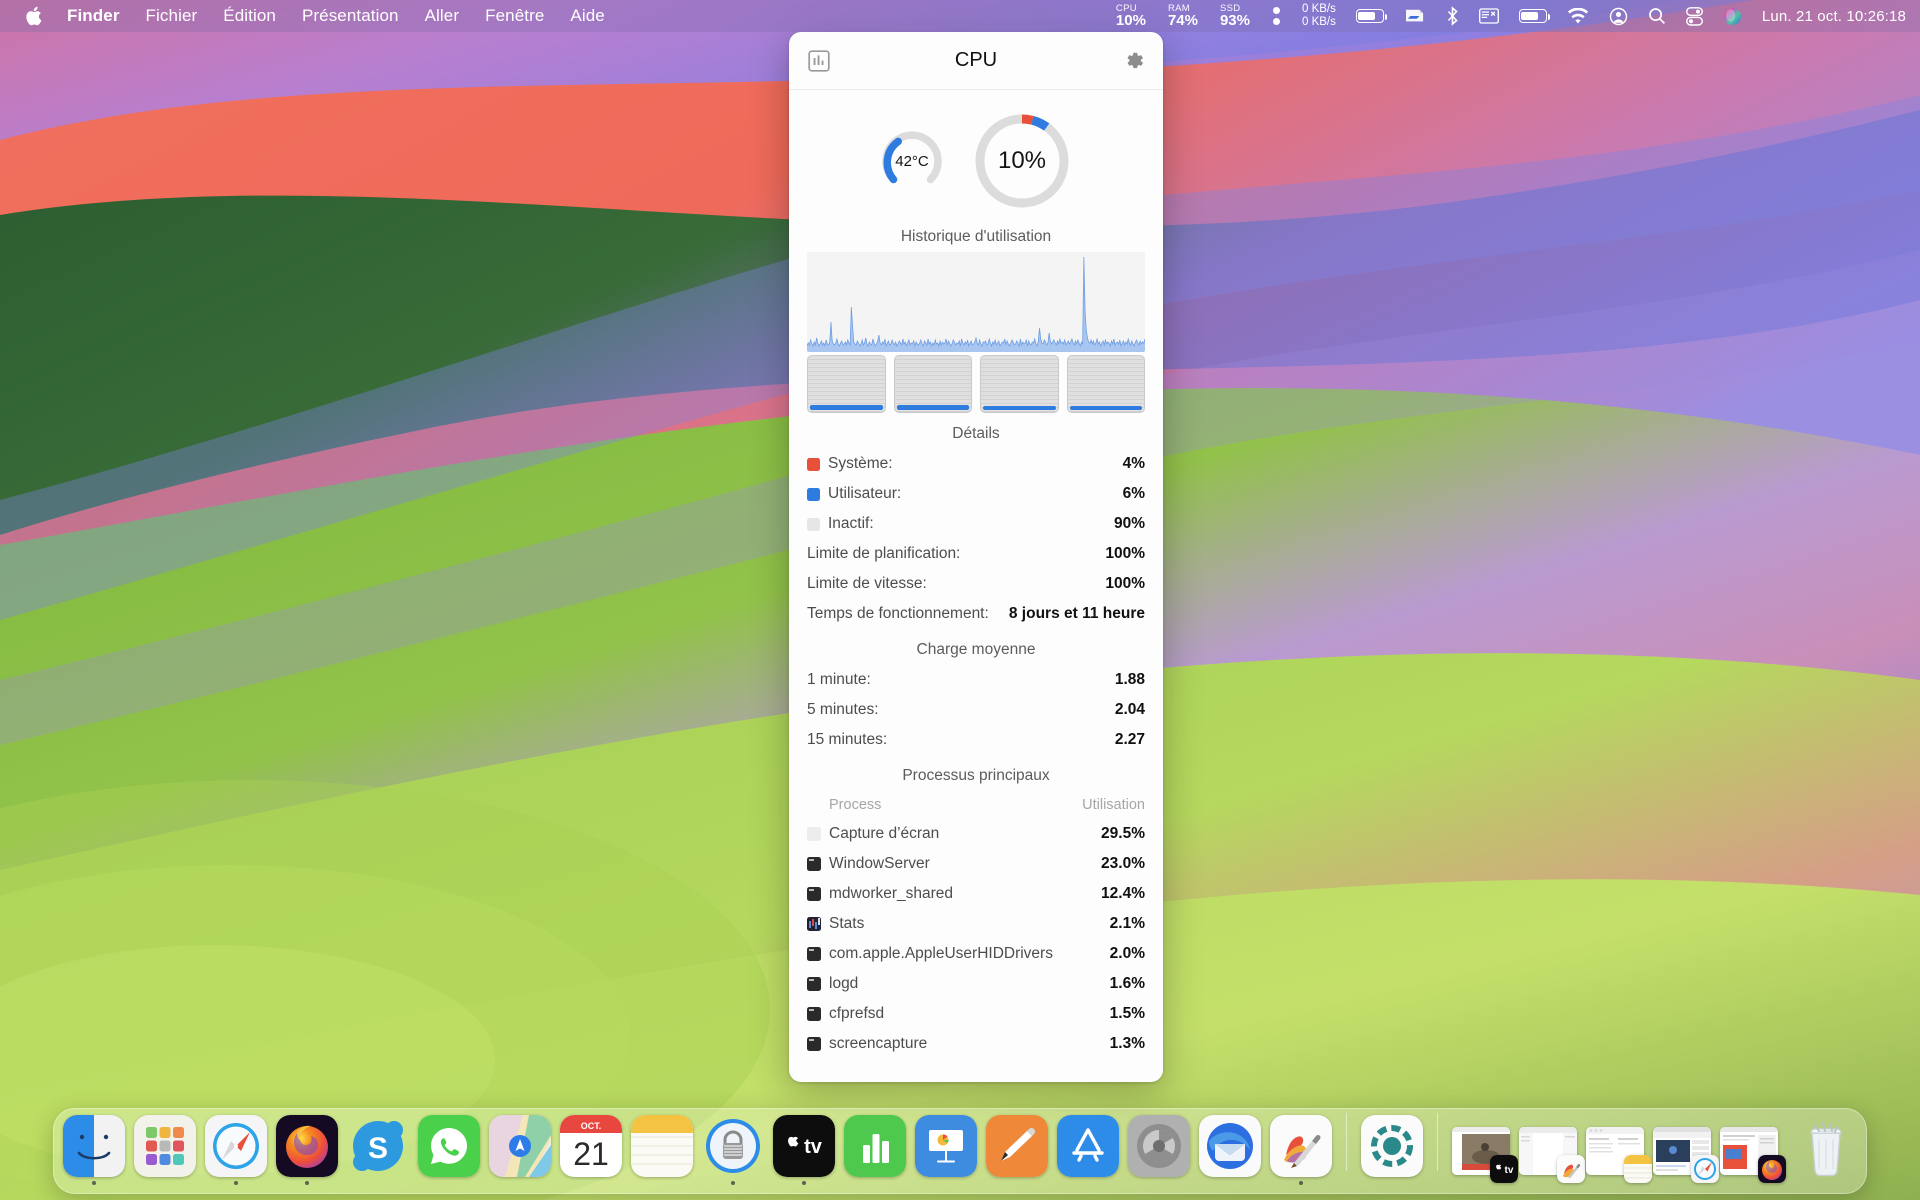 This screenshot has height=1200, width=1920. I want to click on panel-title: CPU, so click(976, 60).